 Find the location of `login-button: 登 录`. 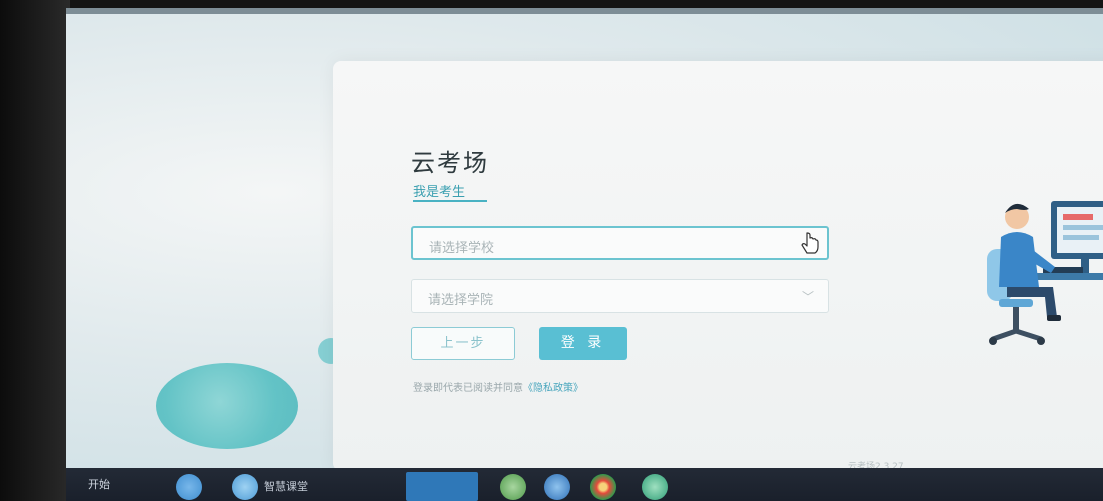

login-button: 登 录 is located at coordinates (583, 343).